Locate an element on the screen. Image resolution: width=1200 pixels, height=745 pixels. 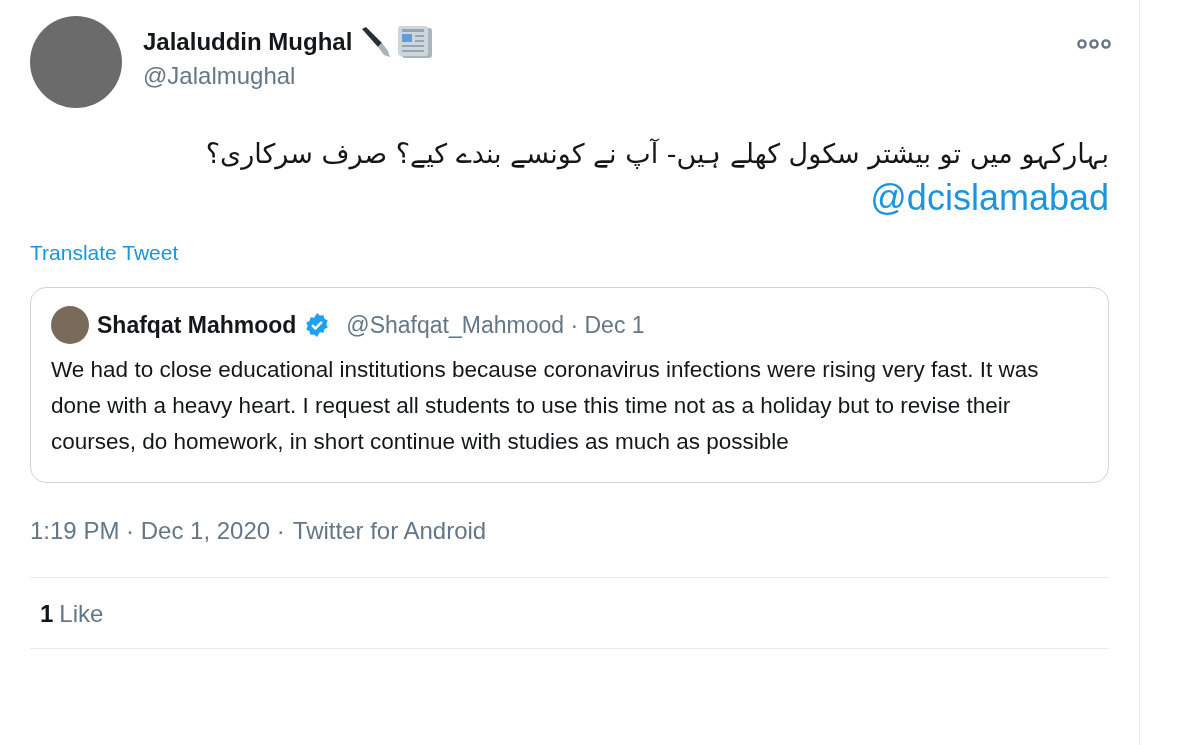
like-count: 1 is located at coordinates (47, 614).